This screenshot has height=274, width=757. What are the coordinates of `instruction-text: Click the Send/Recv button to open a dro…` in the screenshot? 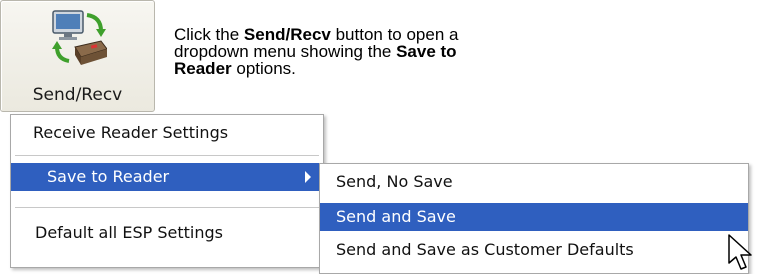 It's located at (324, 51).